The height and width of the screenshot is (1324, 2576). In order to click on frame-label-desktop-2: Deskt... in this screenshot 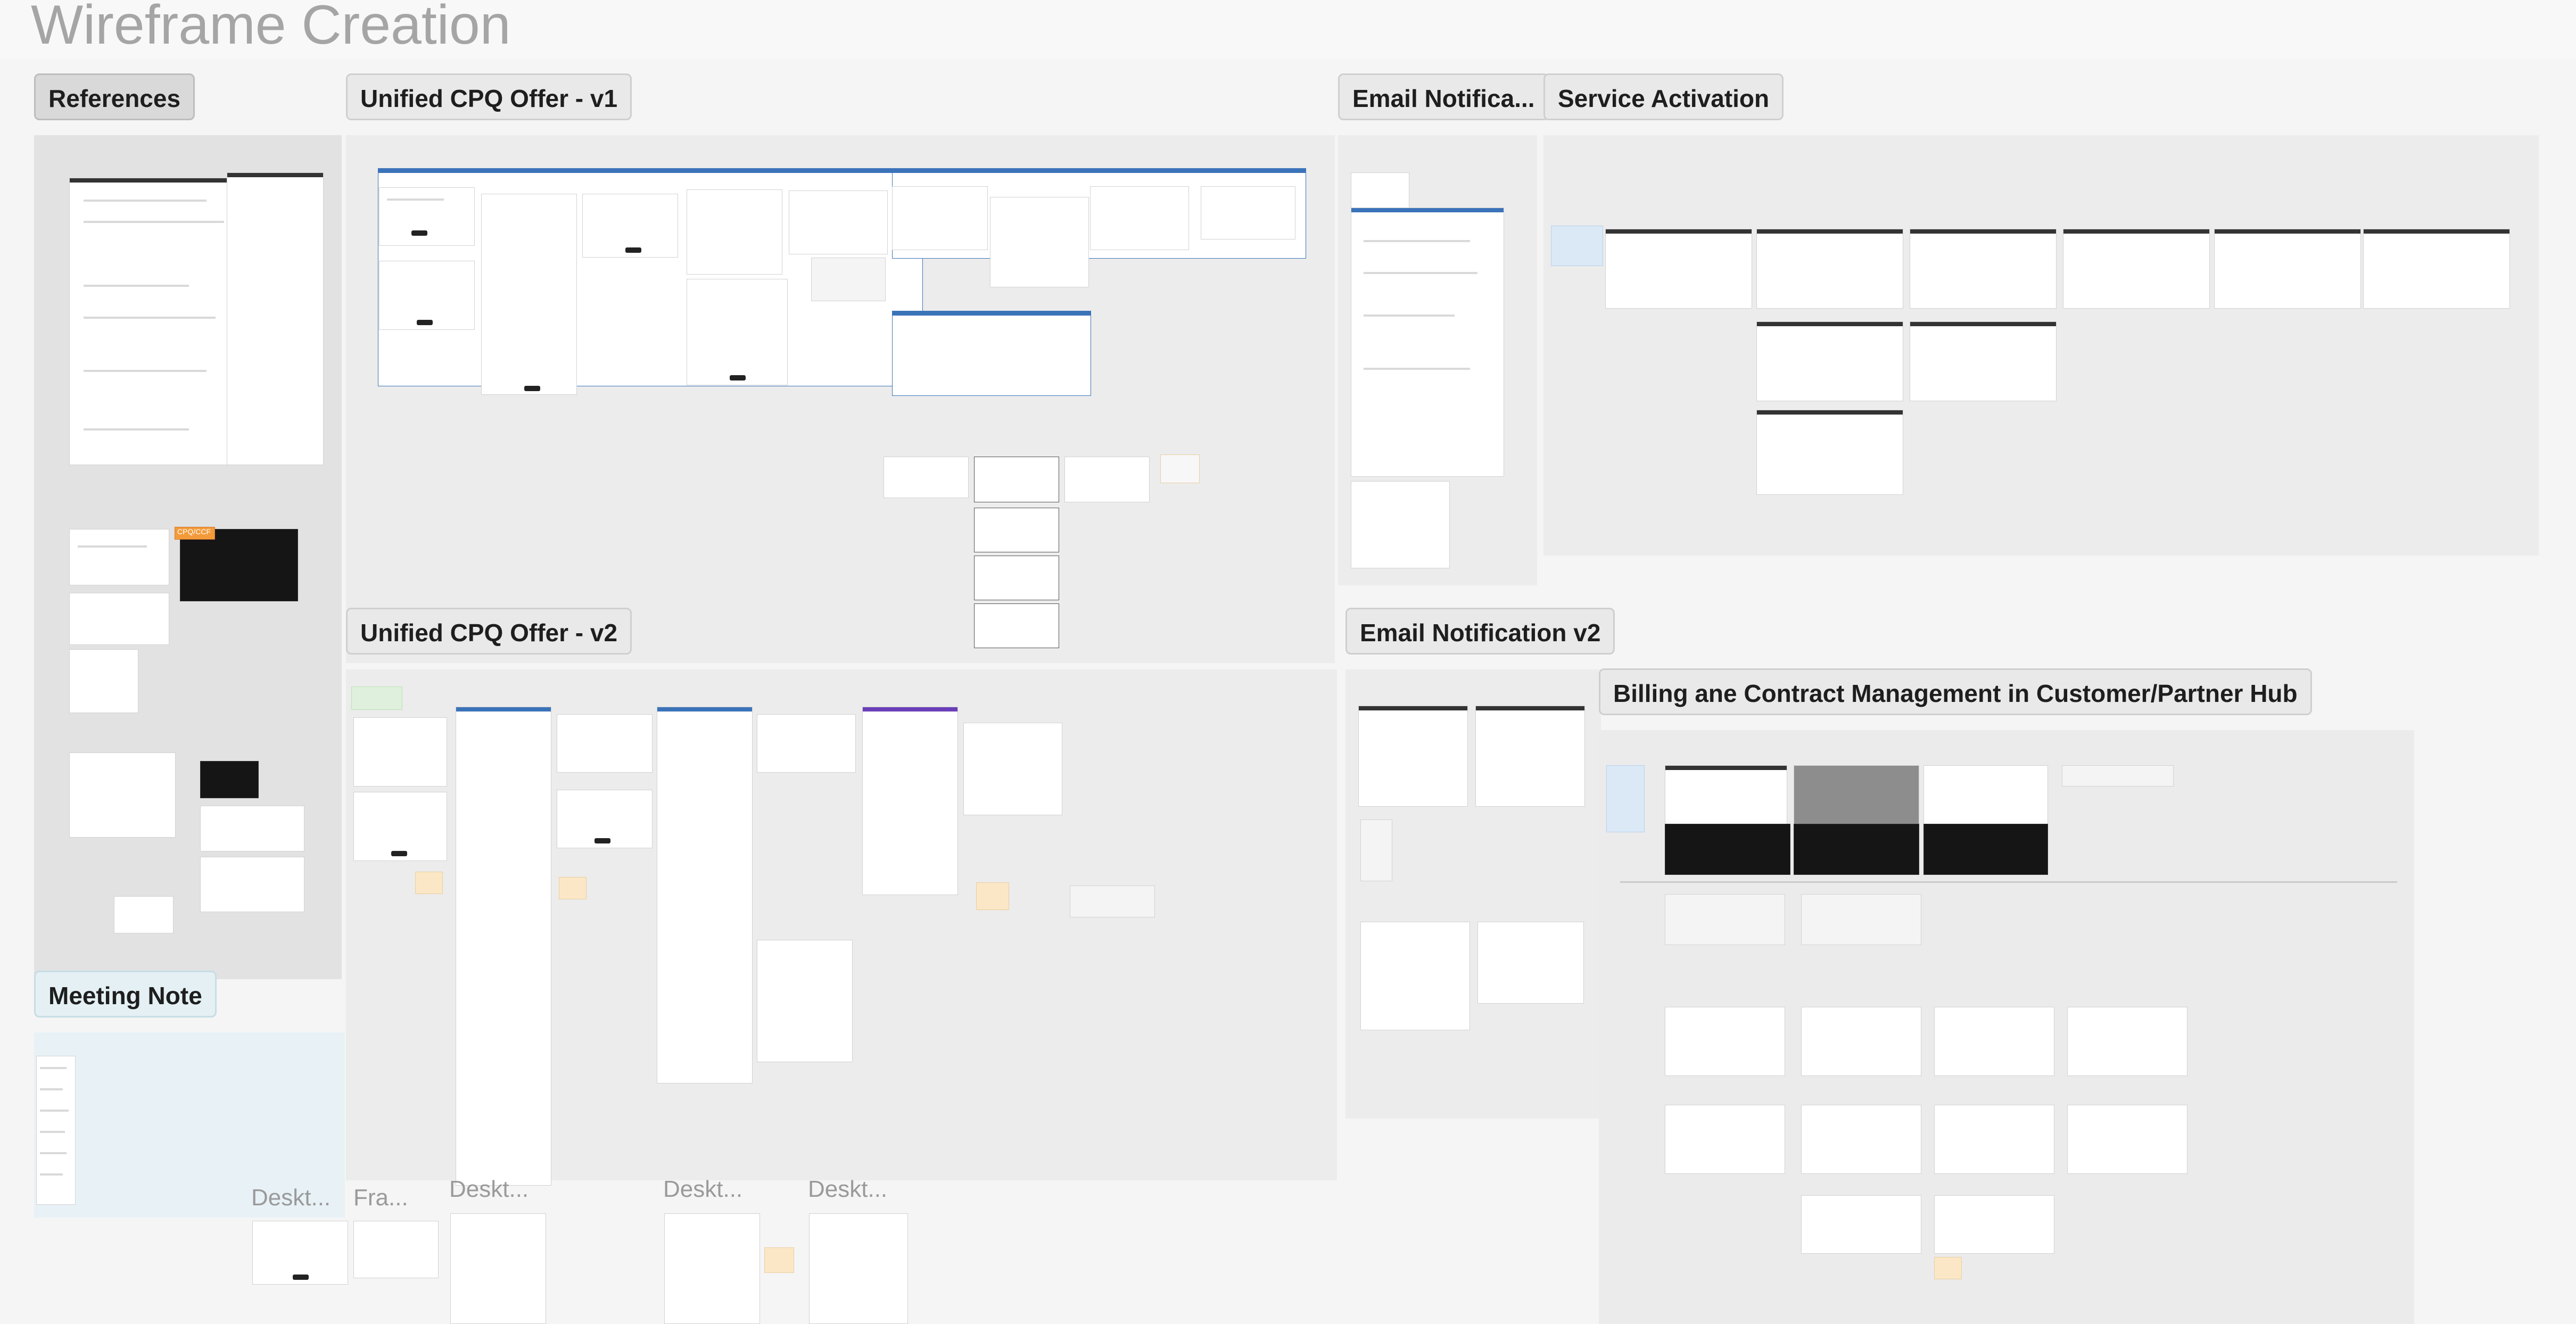, I will do `click(489, 1189)`.